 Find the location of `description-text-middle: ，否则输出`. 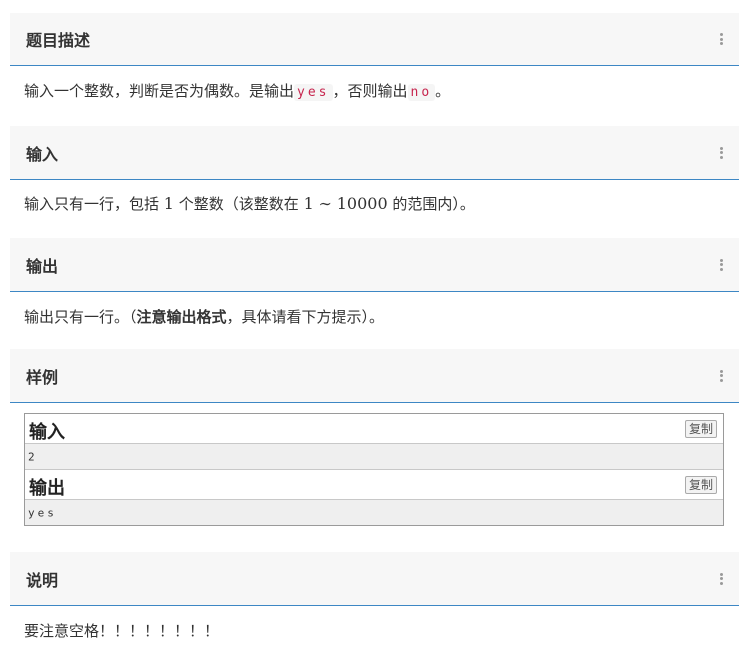

description-text-middle: ，否则输出 is located at coordinates (370, 91).